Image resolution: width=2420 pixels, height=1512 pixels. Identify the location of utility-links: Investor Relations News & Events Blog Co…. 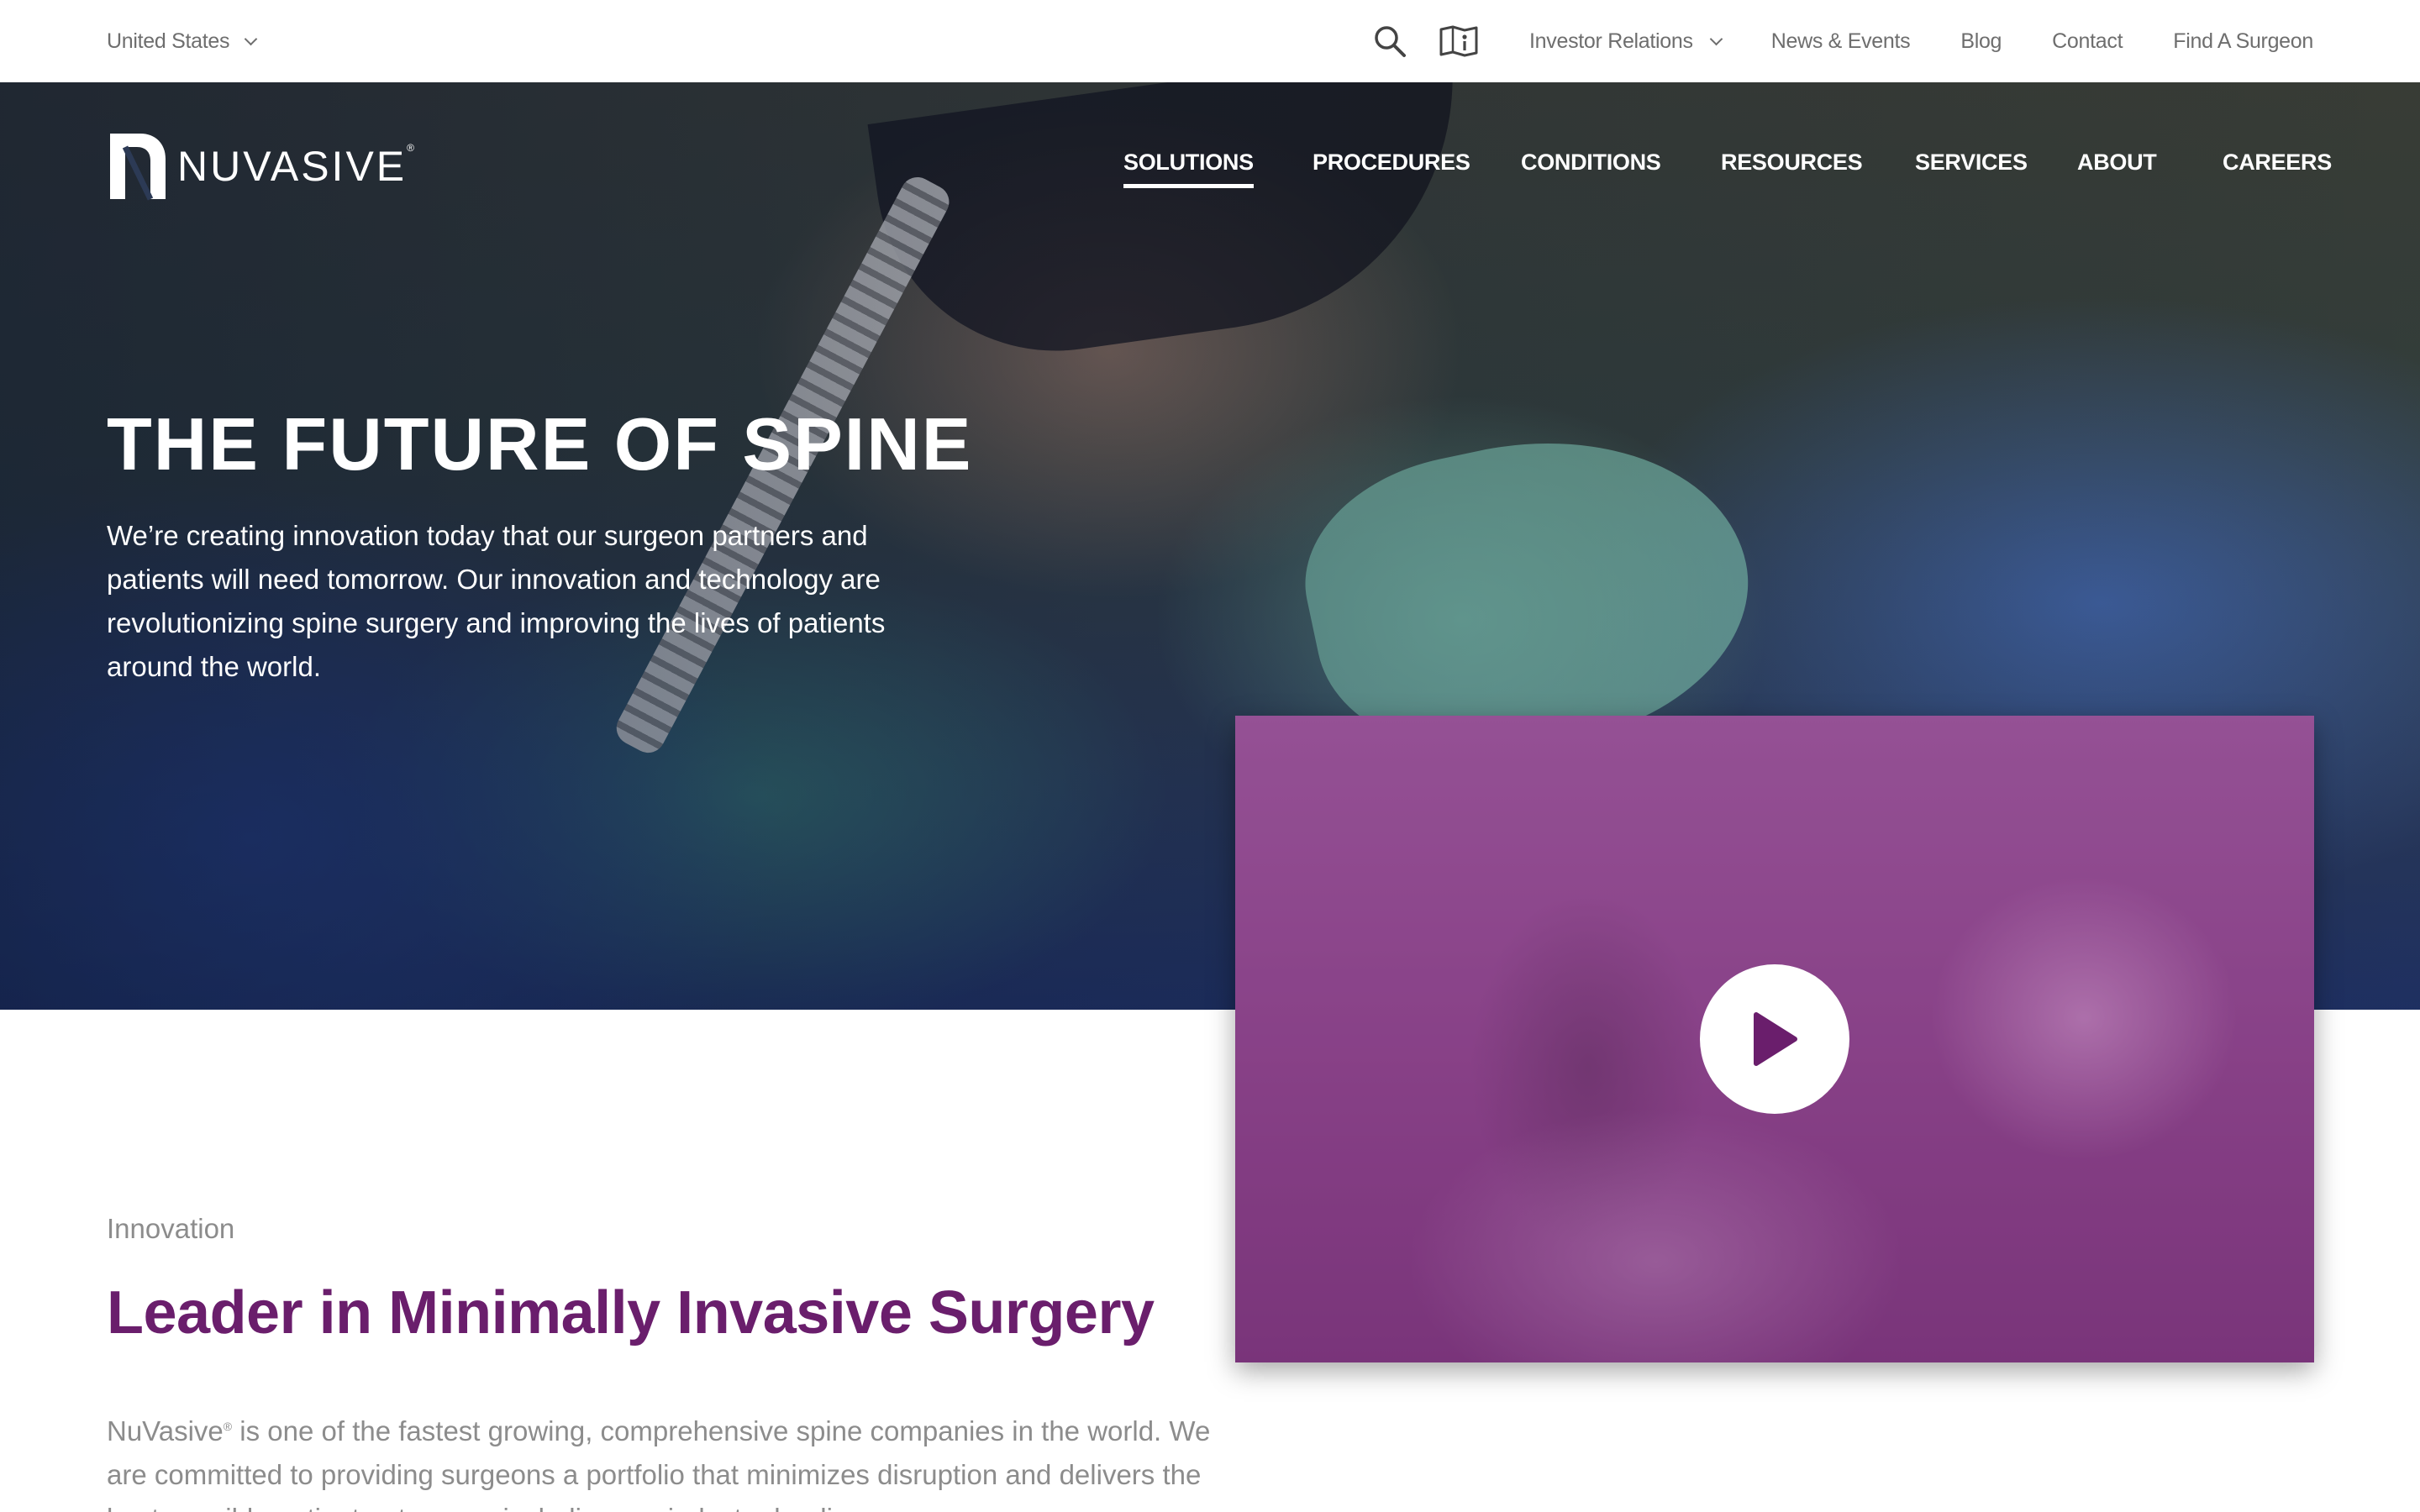
(1841, 41).